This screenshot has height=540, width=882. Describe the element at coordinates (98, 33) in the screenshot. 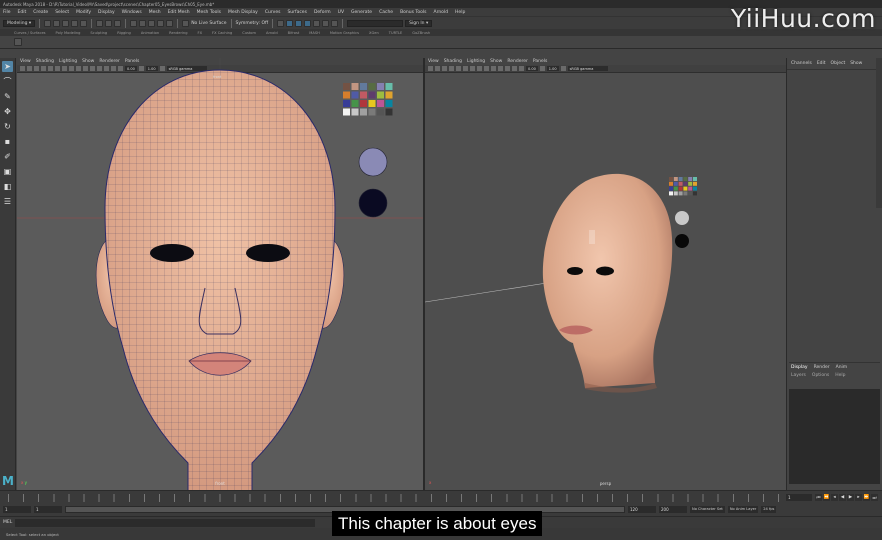

I see `shelf-tab: Sculpting` at that location.